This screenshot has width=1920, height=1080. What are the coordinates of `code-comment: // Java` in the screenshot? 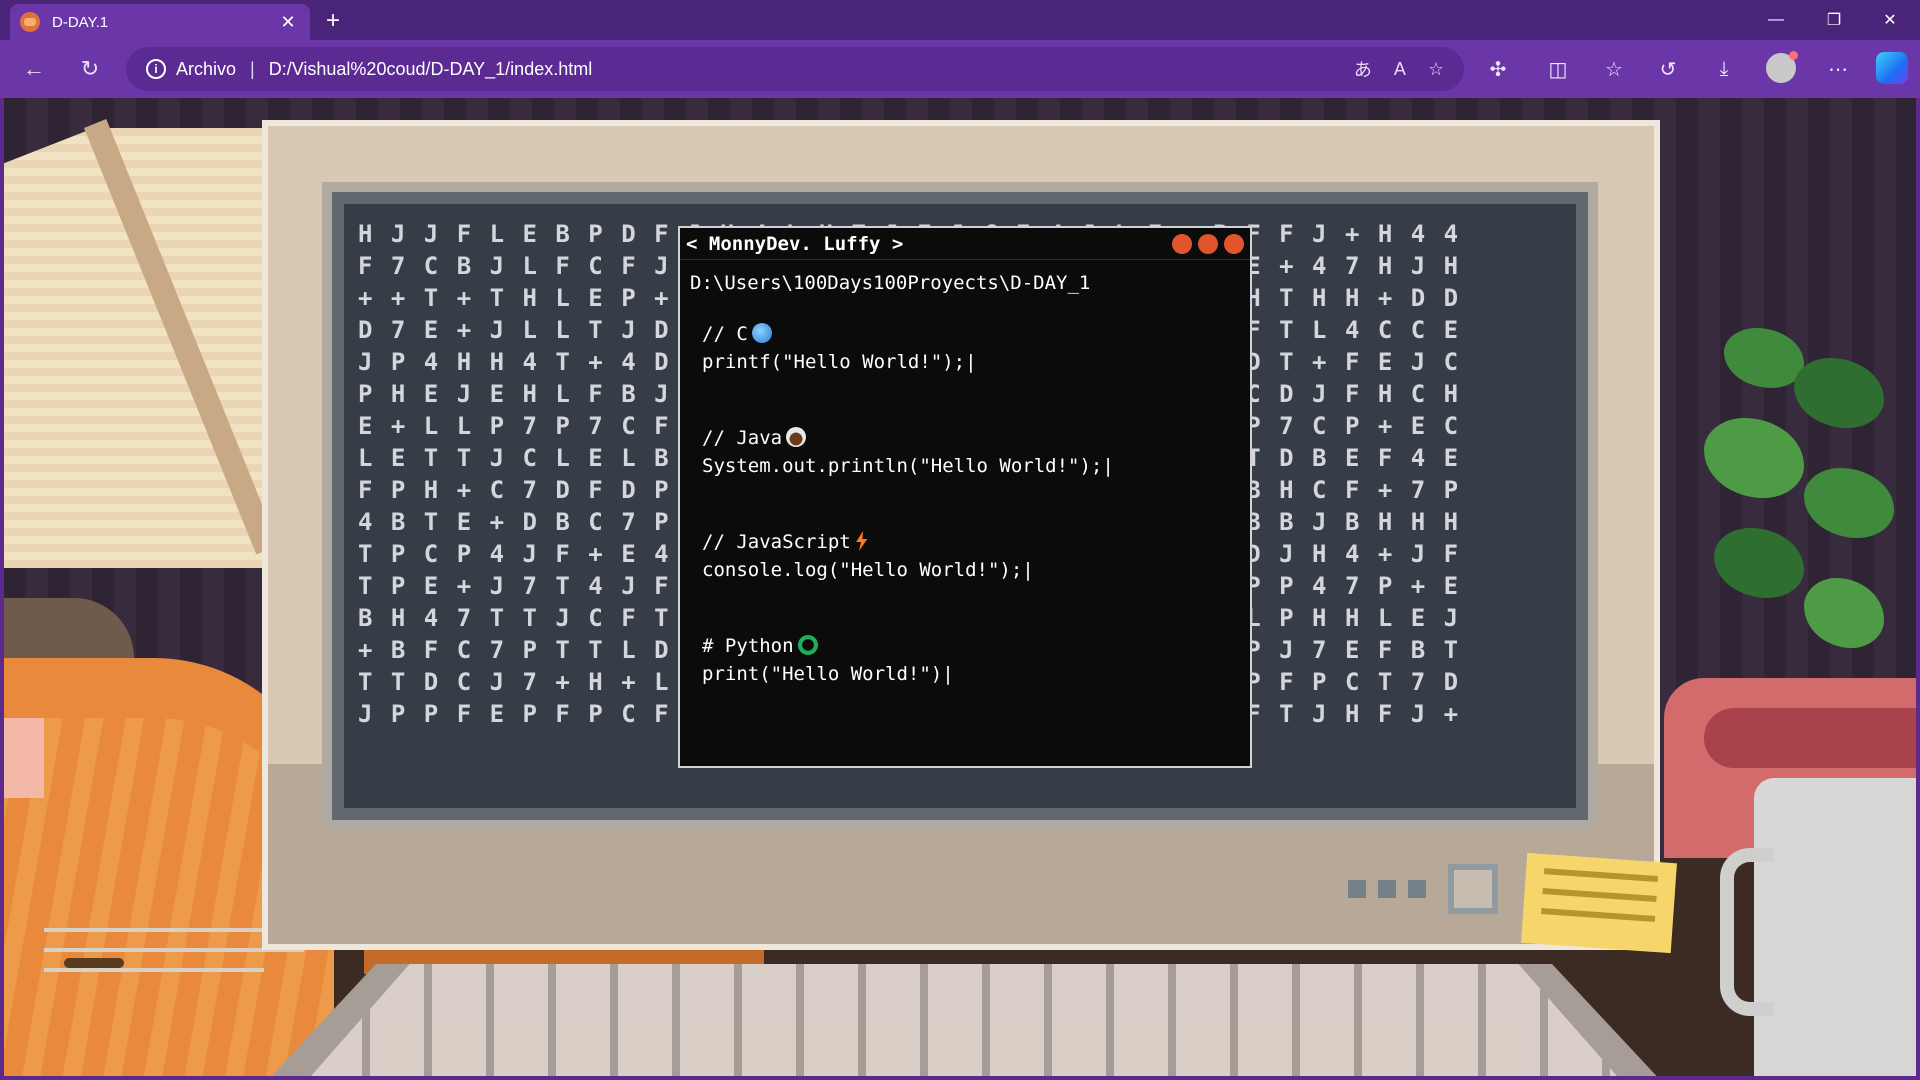 It's located at (742, 438).